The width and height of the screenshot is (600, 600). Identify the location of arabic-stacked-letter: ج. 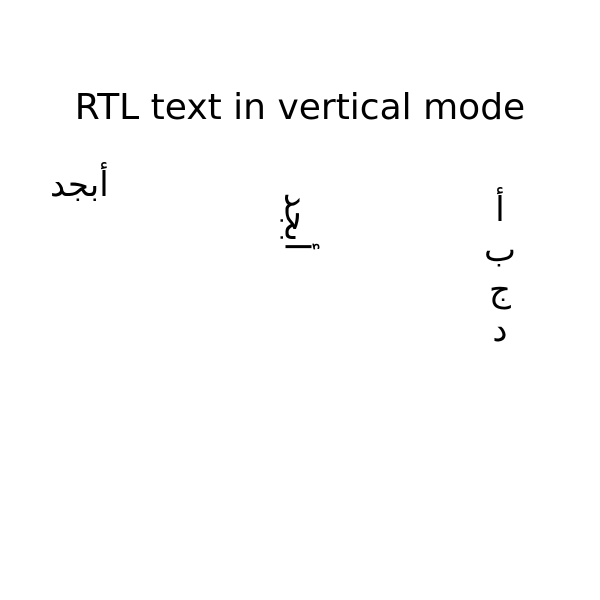
(500, 290).